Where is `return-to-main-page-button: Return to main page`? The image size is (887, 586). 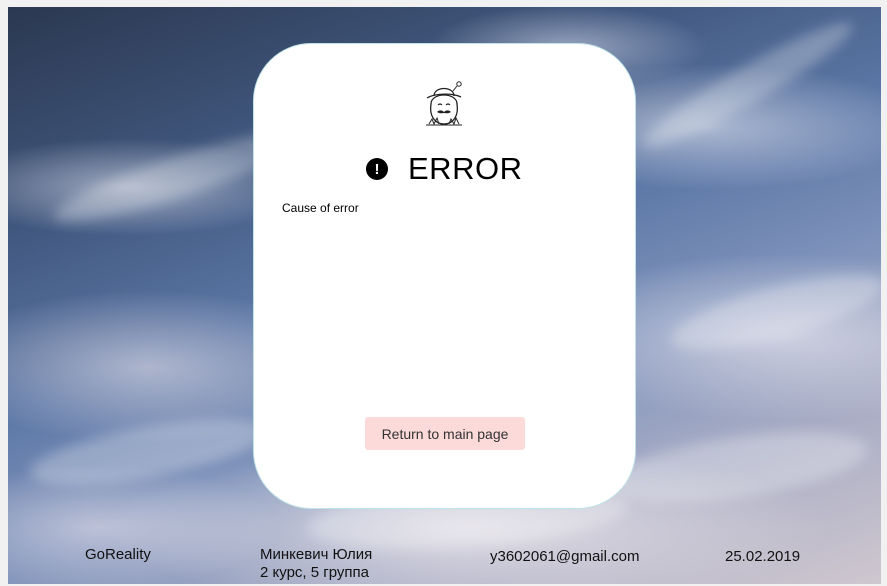 return-to-main-page-button: Return to main page is located at coordinates (445, 433).